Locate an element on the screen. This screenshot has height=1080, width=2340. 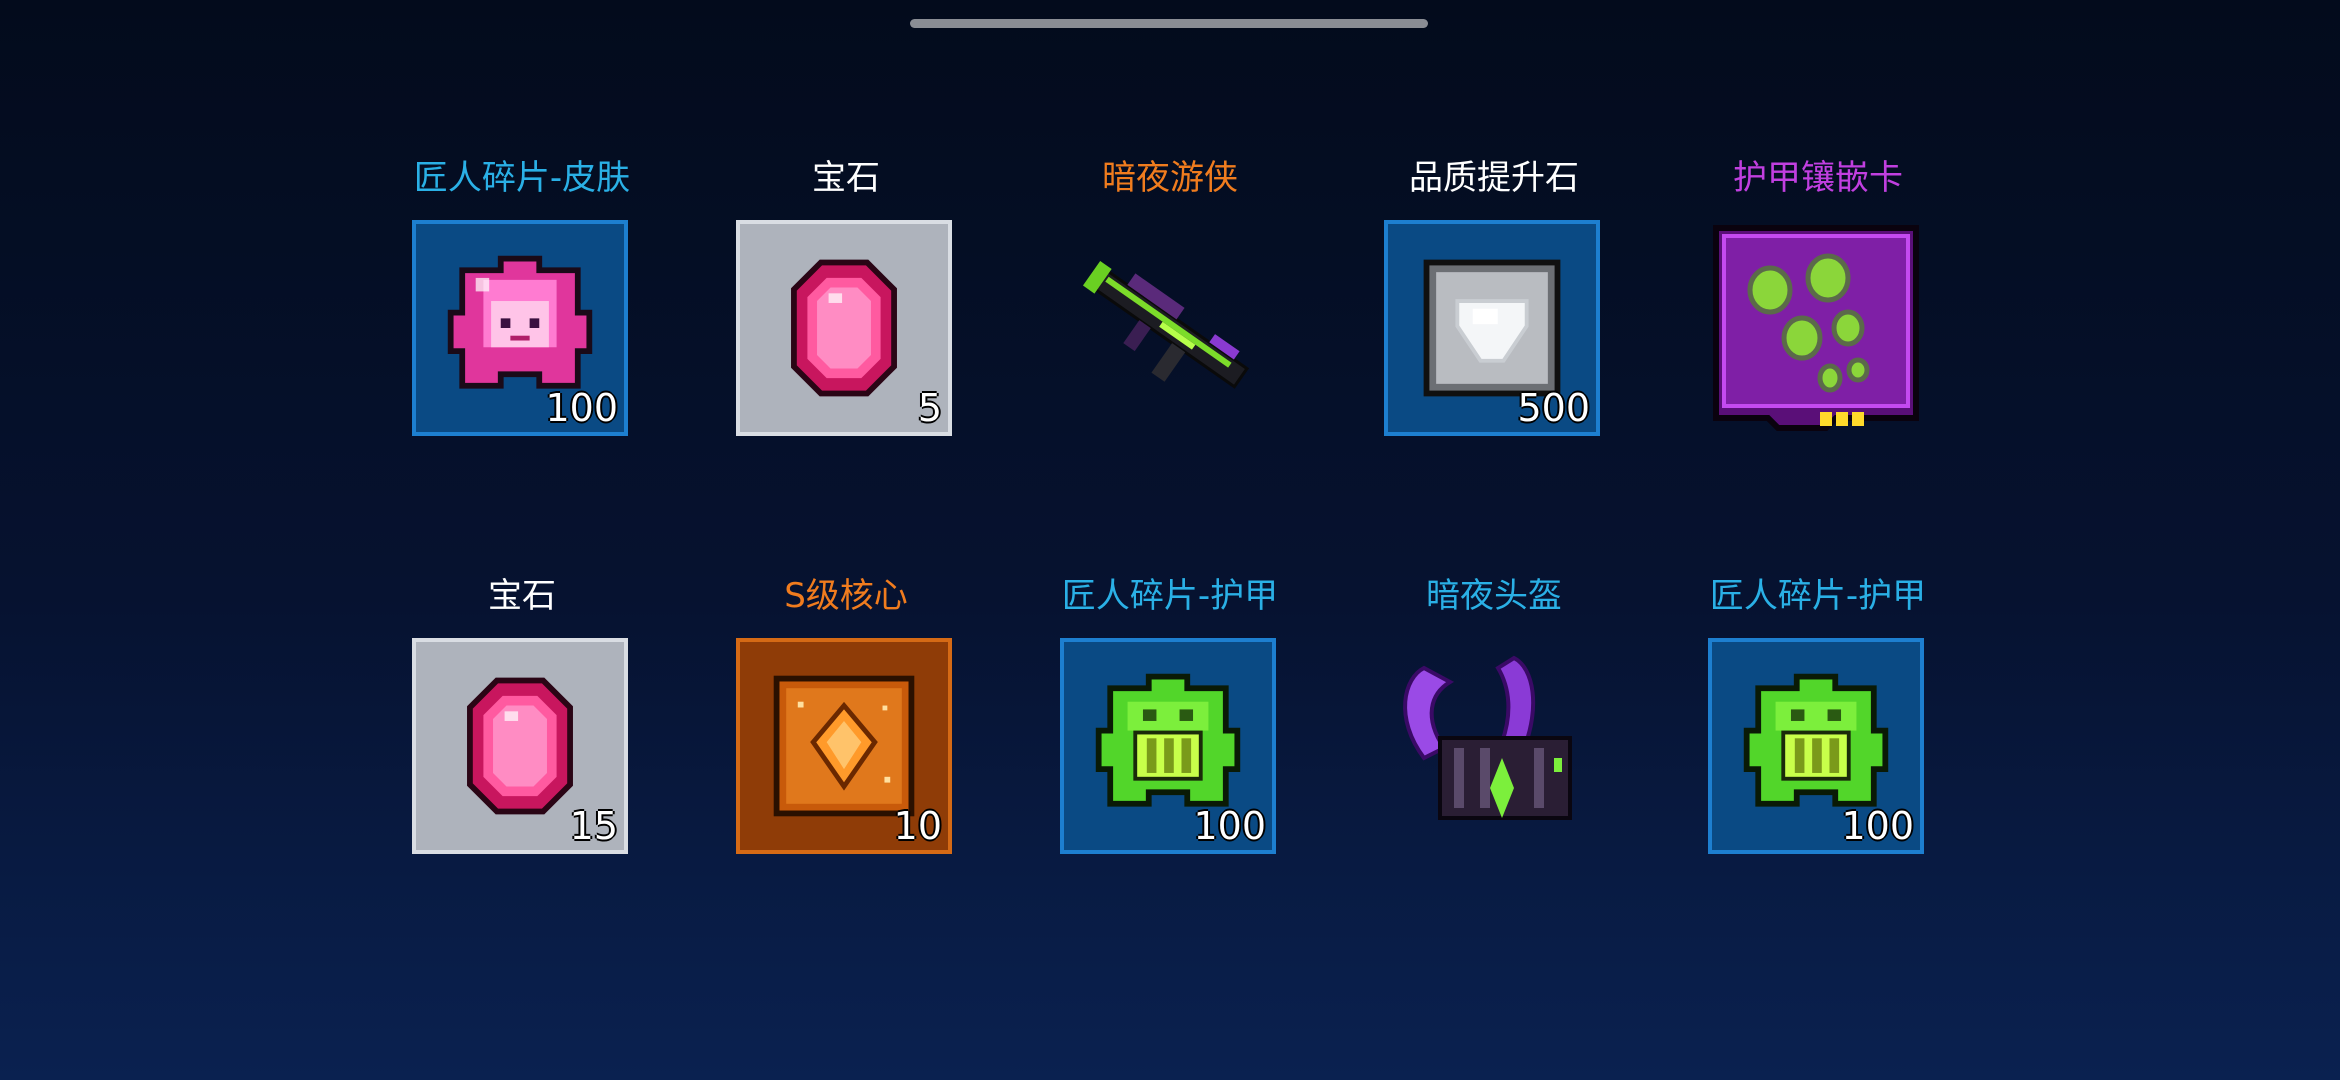
reward-item: 护甲镶嵌卡 is located at coordinates (1818, 328).